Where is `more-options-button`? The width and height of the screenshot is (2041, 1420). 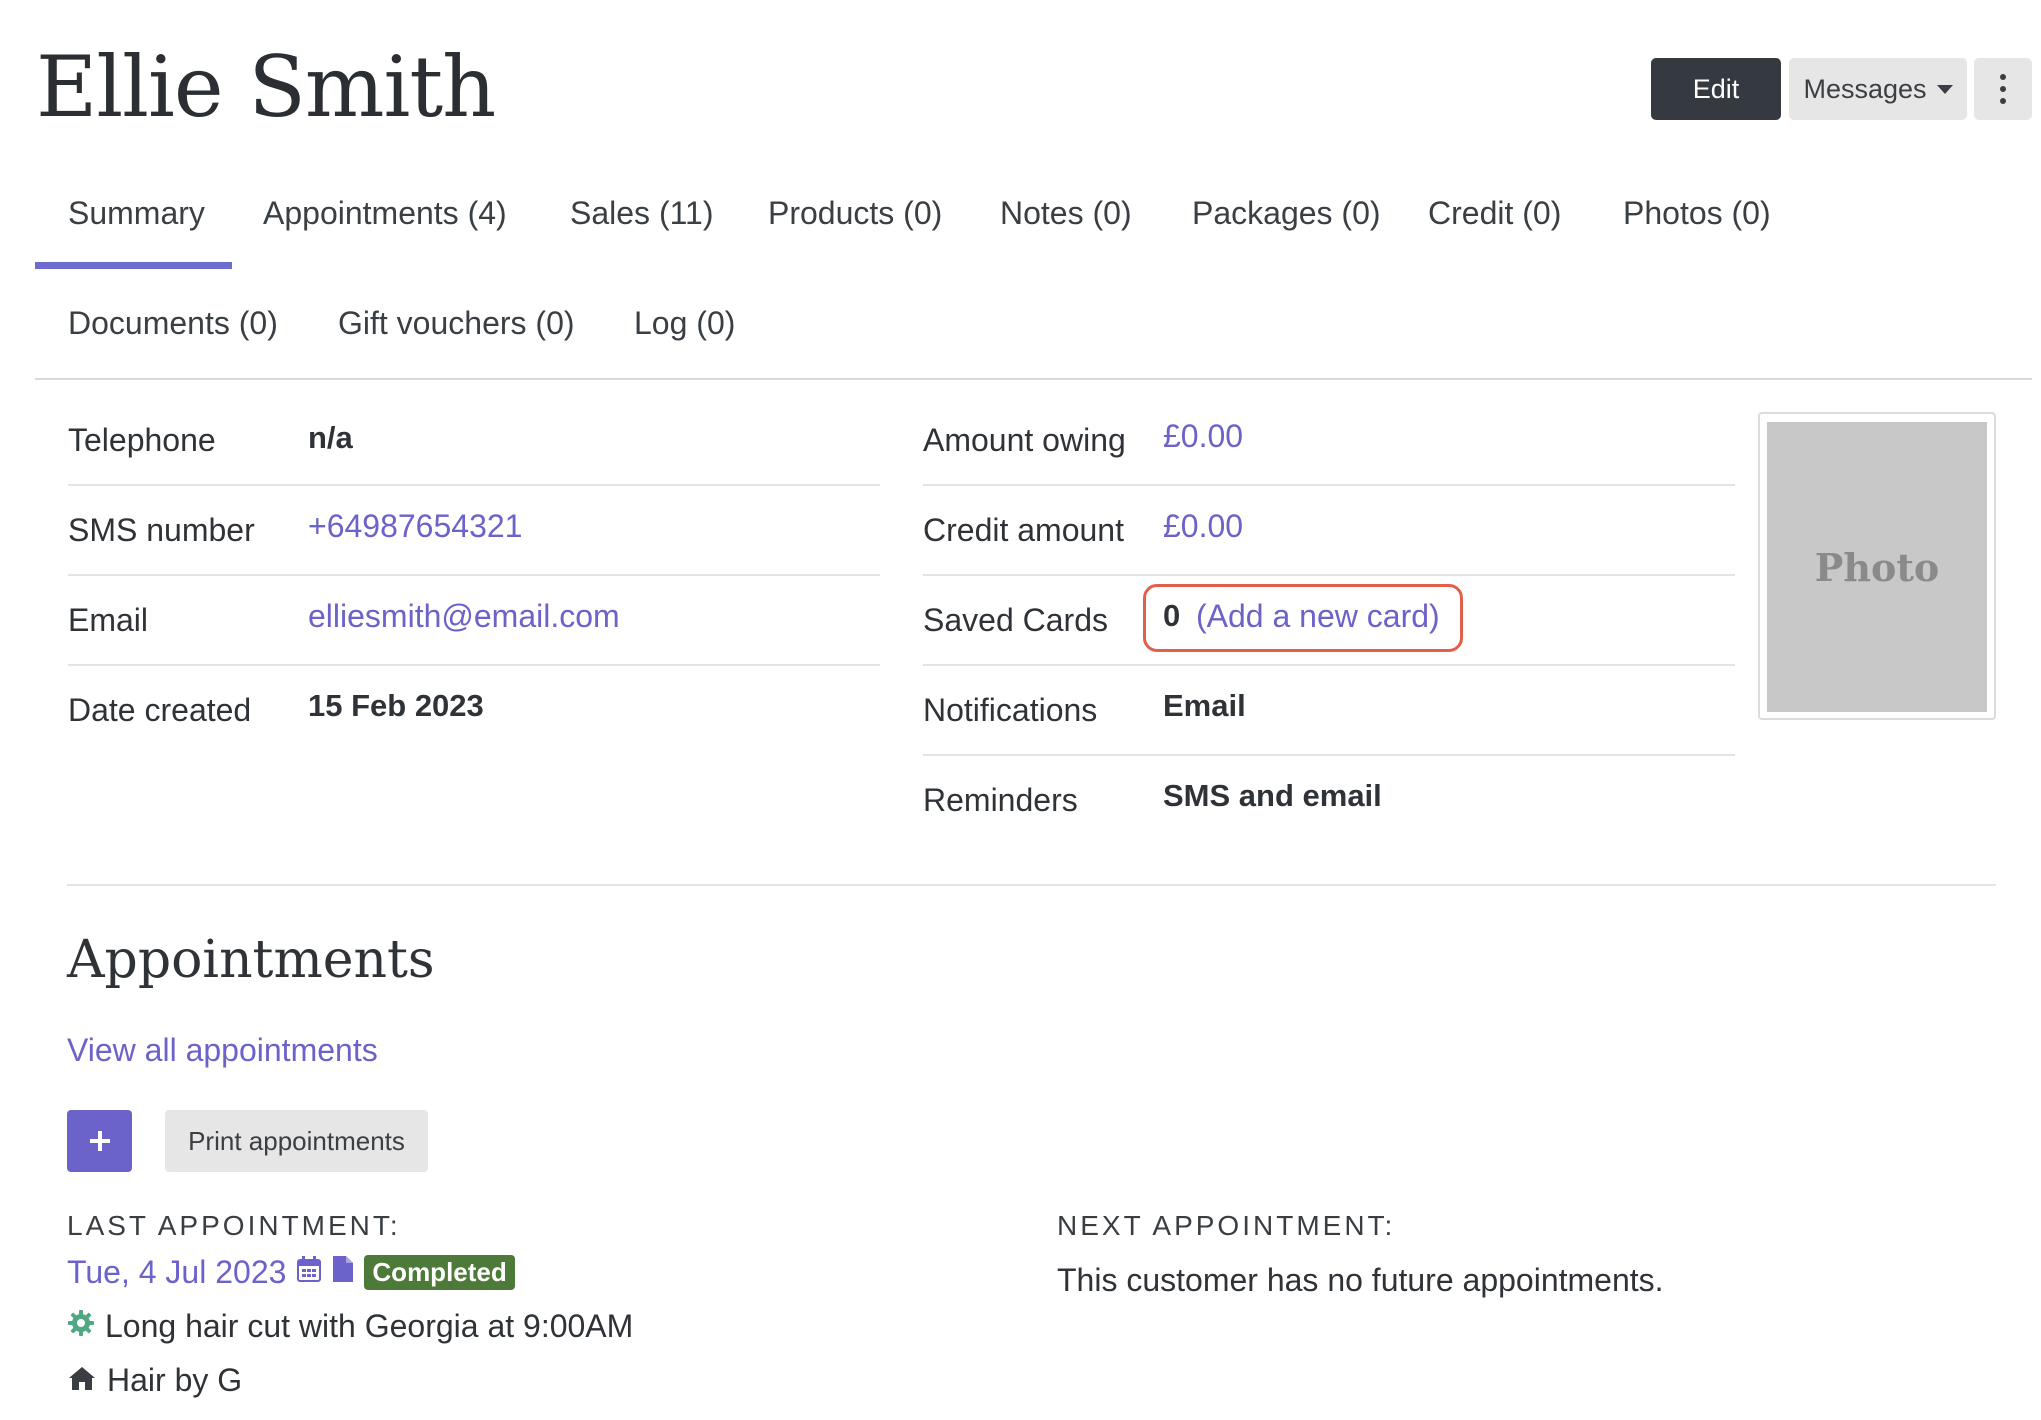
more-options-button is located at coordinates (2003, 89).